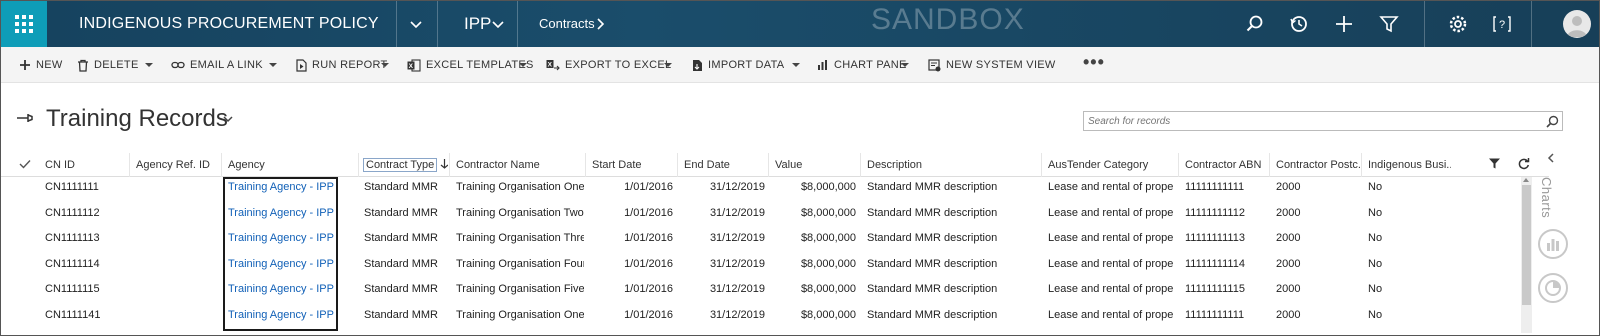 The height and width of the screenshot is (336, 1600). Describe the element at coordinates (273, 65) in the screenshot. I see `email-link-dropdown-caret` at that location.